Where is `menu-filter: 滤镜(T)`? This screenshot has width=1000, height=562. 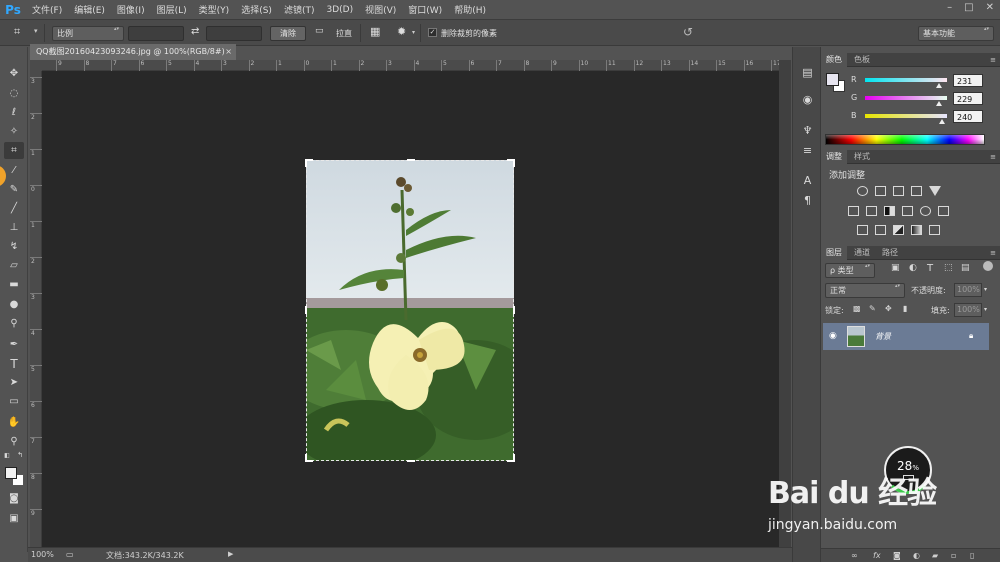
menu-filter: 滤镜(T) is located at coordinates (299, 9).